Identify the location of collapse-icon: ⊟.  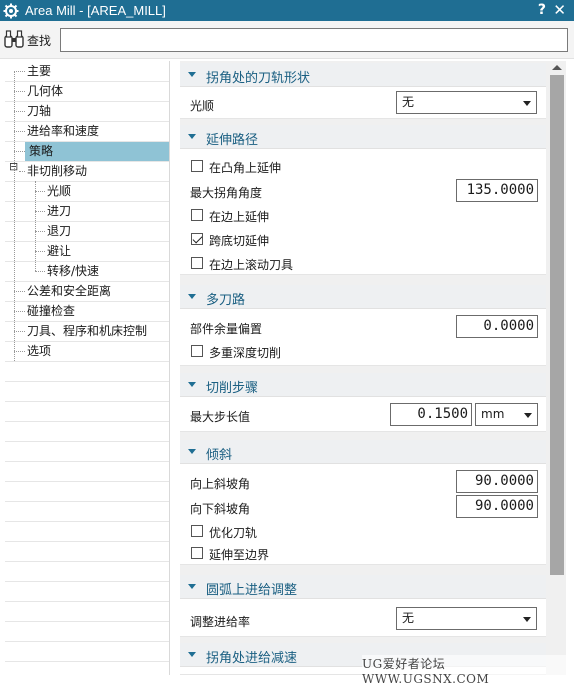
(13, 166).